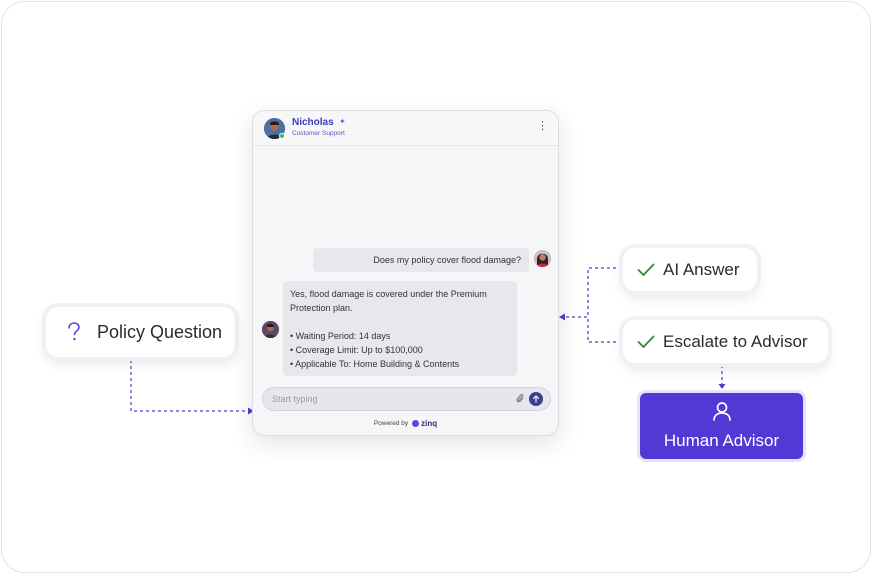 This screenshot has width=872, height=574. I want to click on brand-logo: zinq, so click(424, 423).